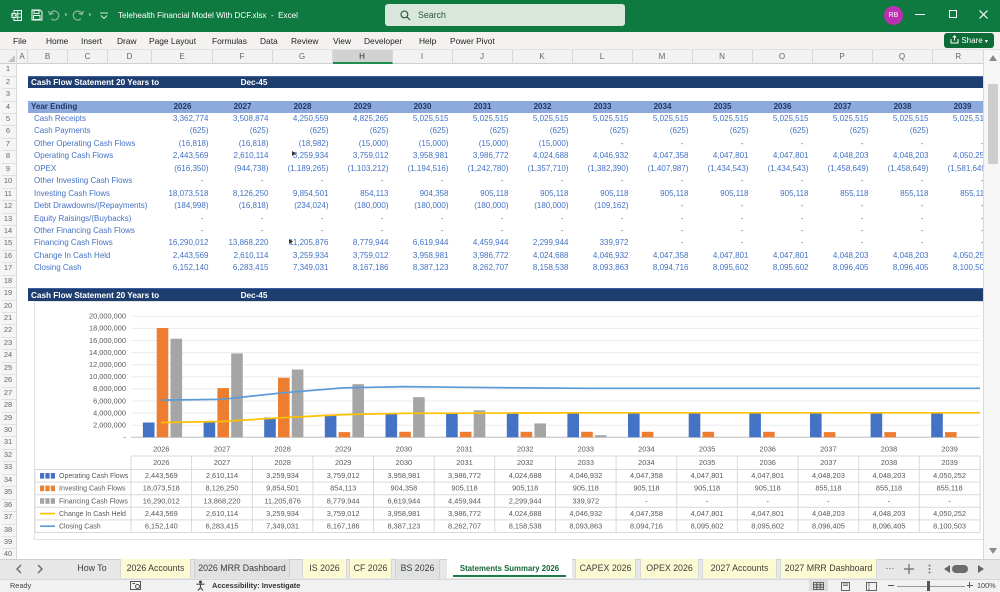 Image resolution: width=1000 pixels, height=592 pixels. Describe the element at coordinates (464, 500) in the screenshot. I see `svg-text: 4,459,944` at that location.